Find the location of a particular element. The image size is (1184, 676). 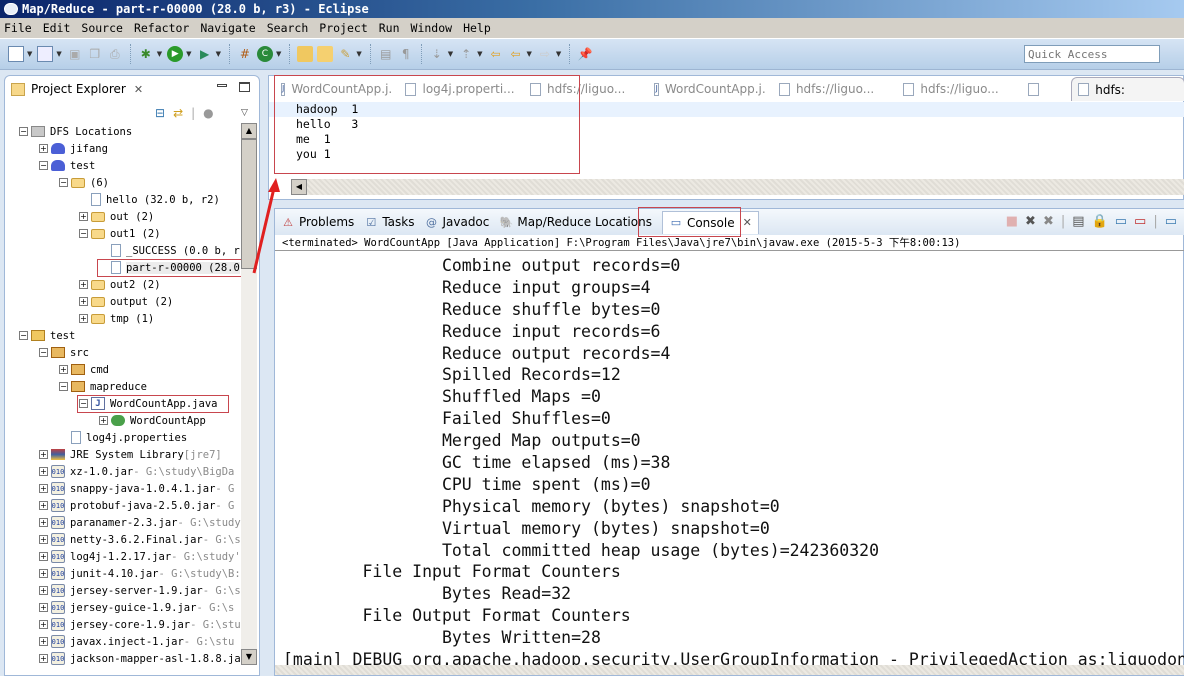

new-java-class-dropdown: ▼ is located at coordinates (278, 54).